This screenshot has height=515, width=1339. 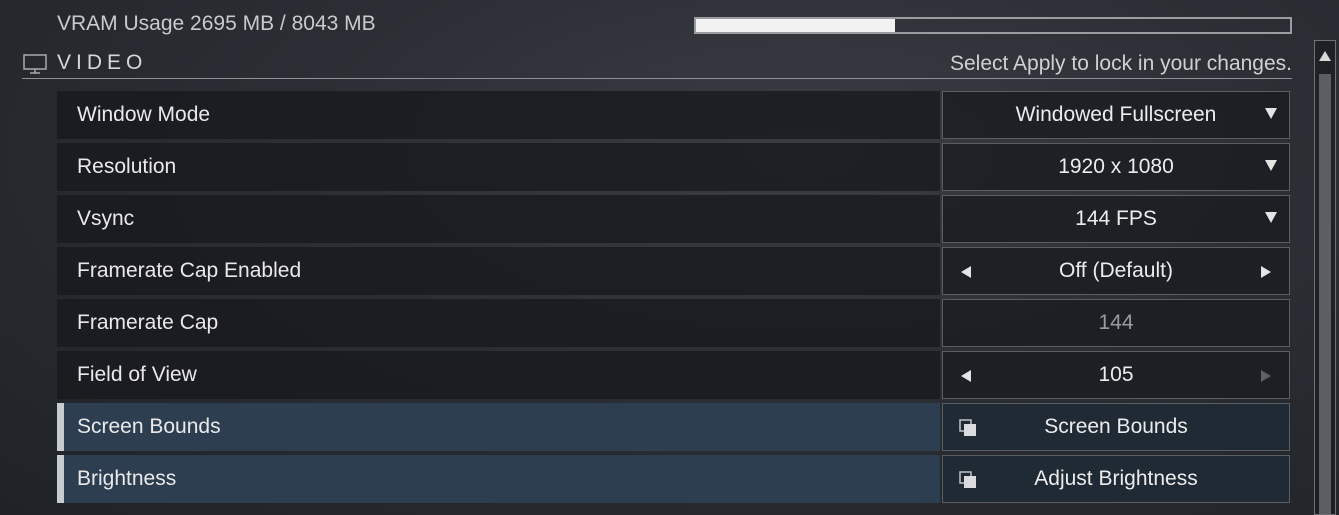 I want to click on setting-label: Screen Bounds, so click(x=149, y=426).